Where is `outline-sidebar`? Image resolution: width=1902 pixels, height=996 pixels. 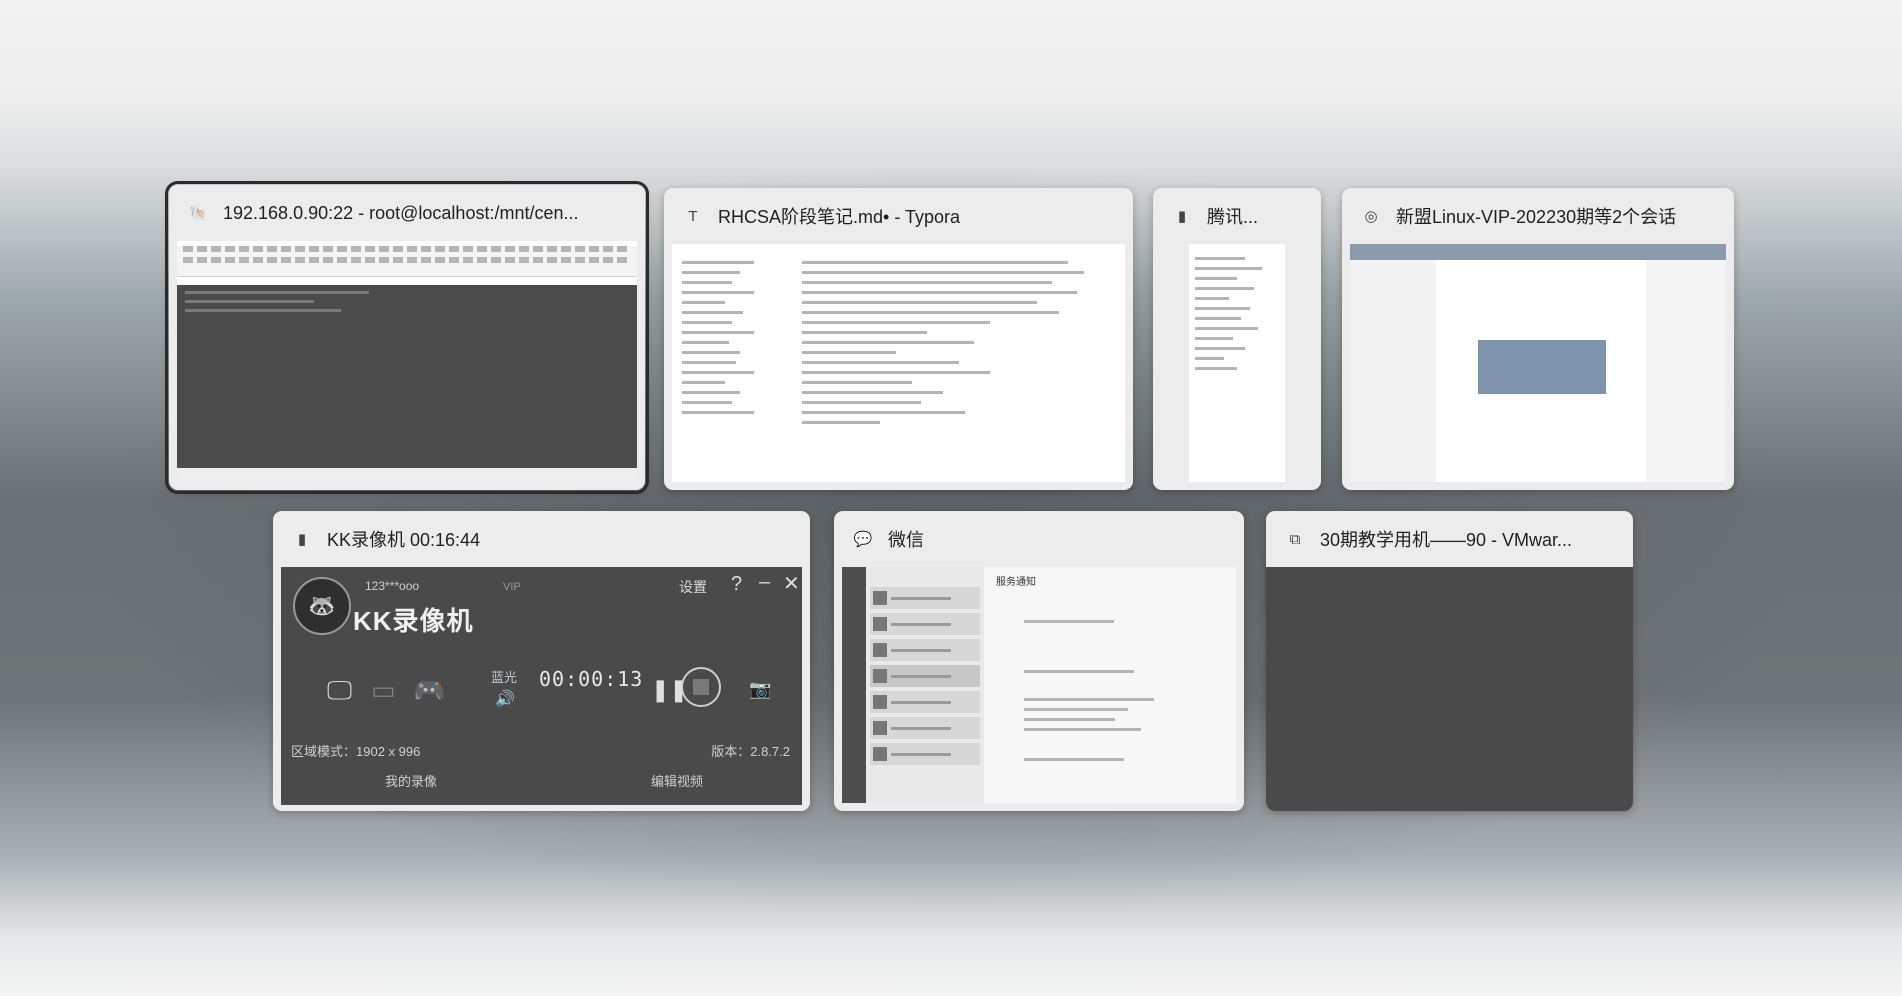
outline-sidebar is located at coordinates (718, 368).